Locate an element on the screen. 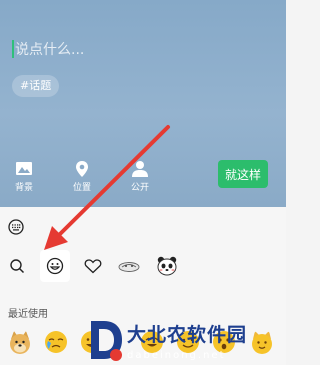 This screenshot has height=365, width=320. visibility-tool-label: 公开 is located at coordinates (139, 188).